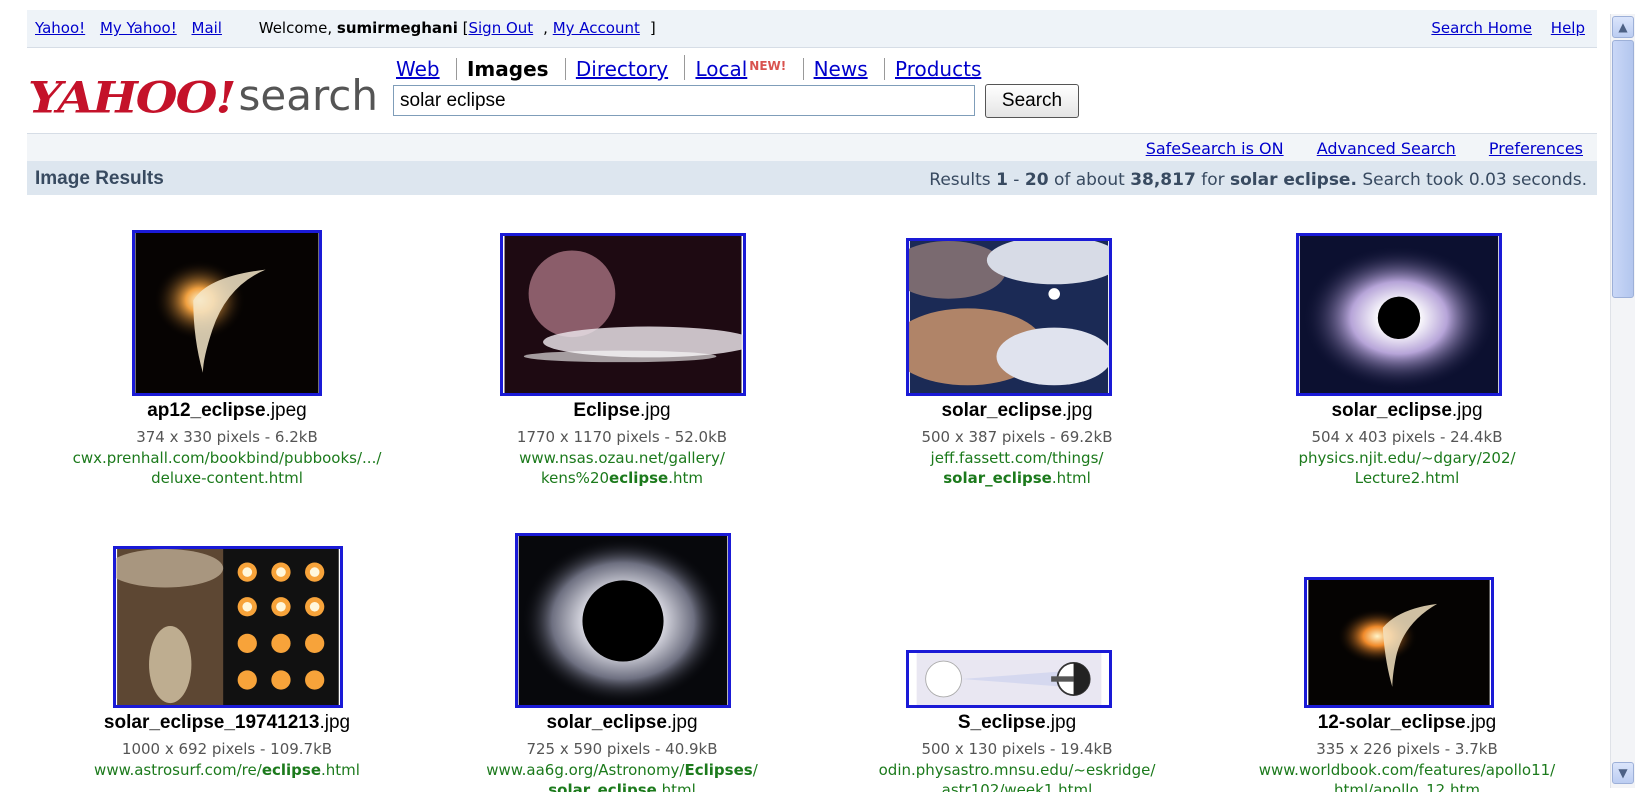 This screenshot has height=792, width=1640. I want to click on scrollbar-thumb, so click(1623, 169).